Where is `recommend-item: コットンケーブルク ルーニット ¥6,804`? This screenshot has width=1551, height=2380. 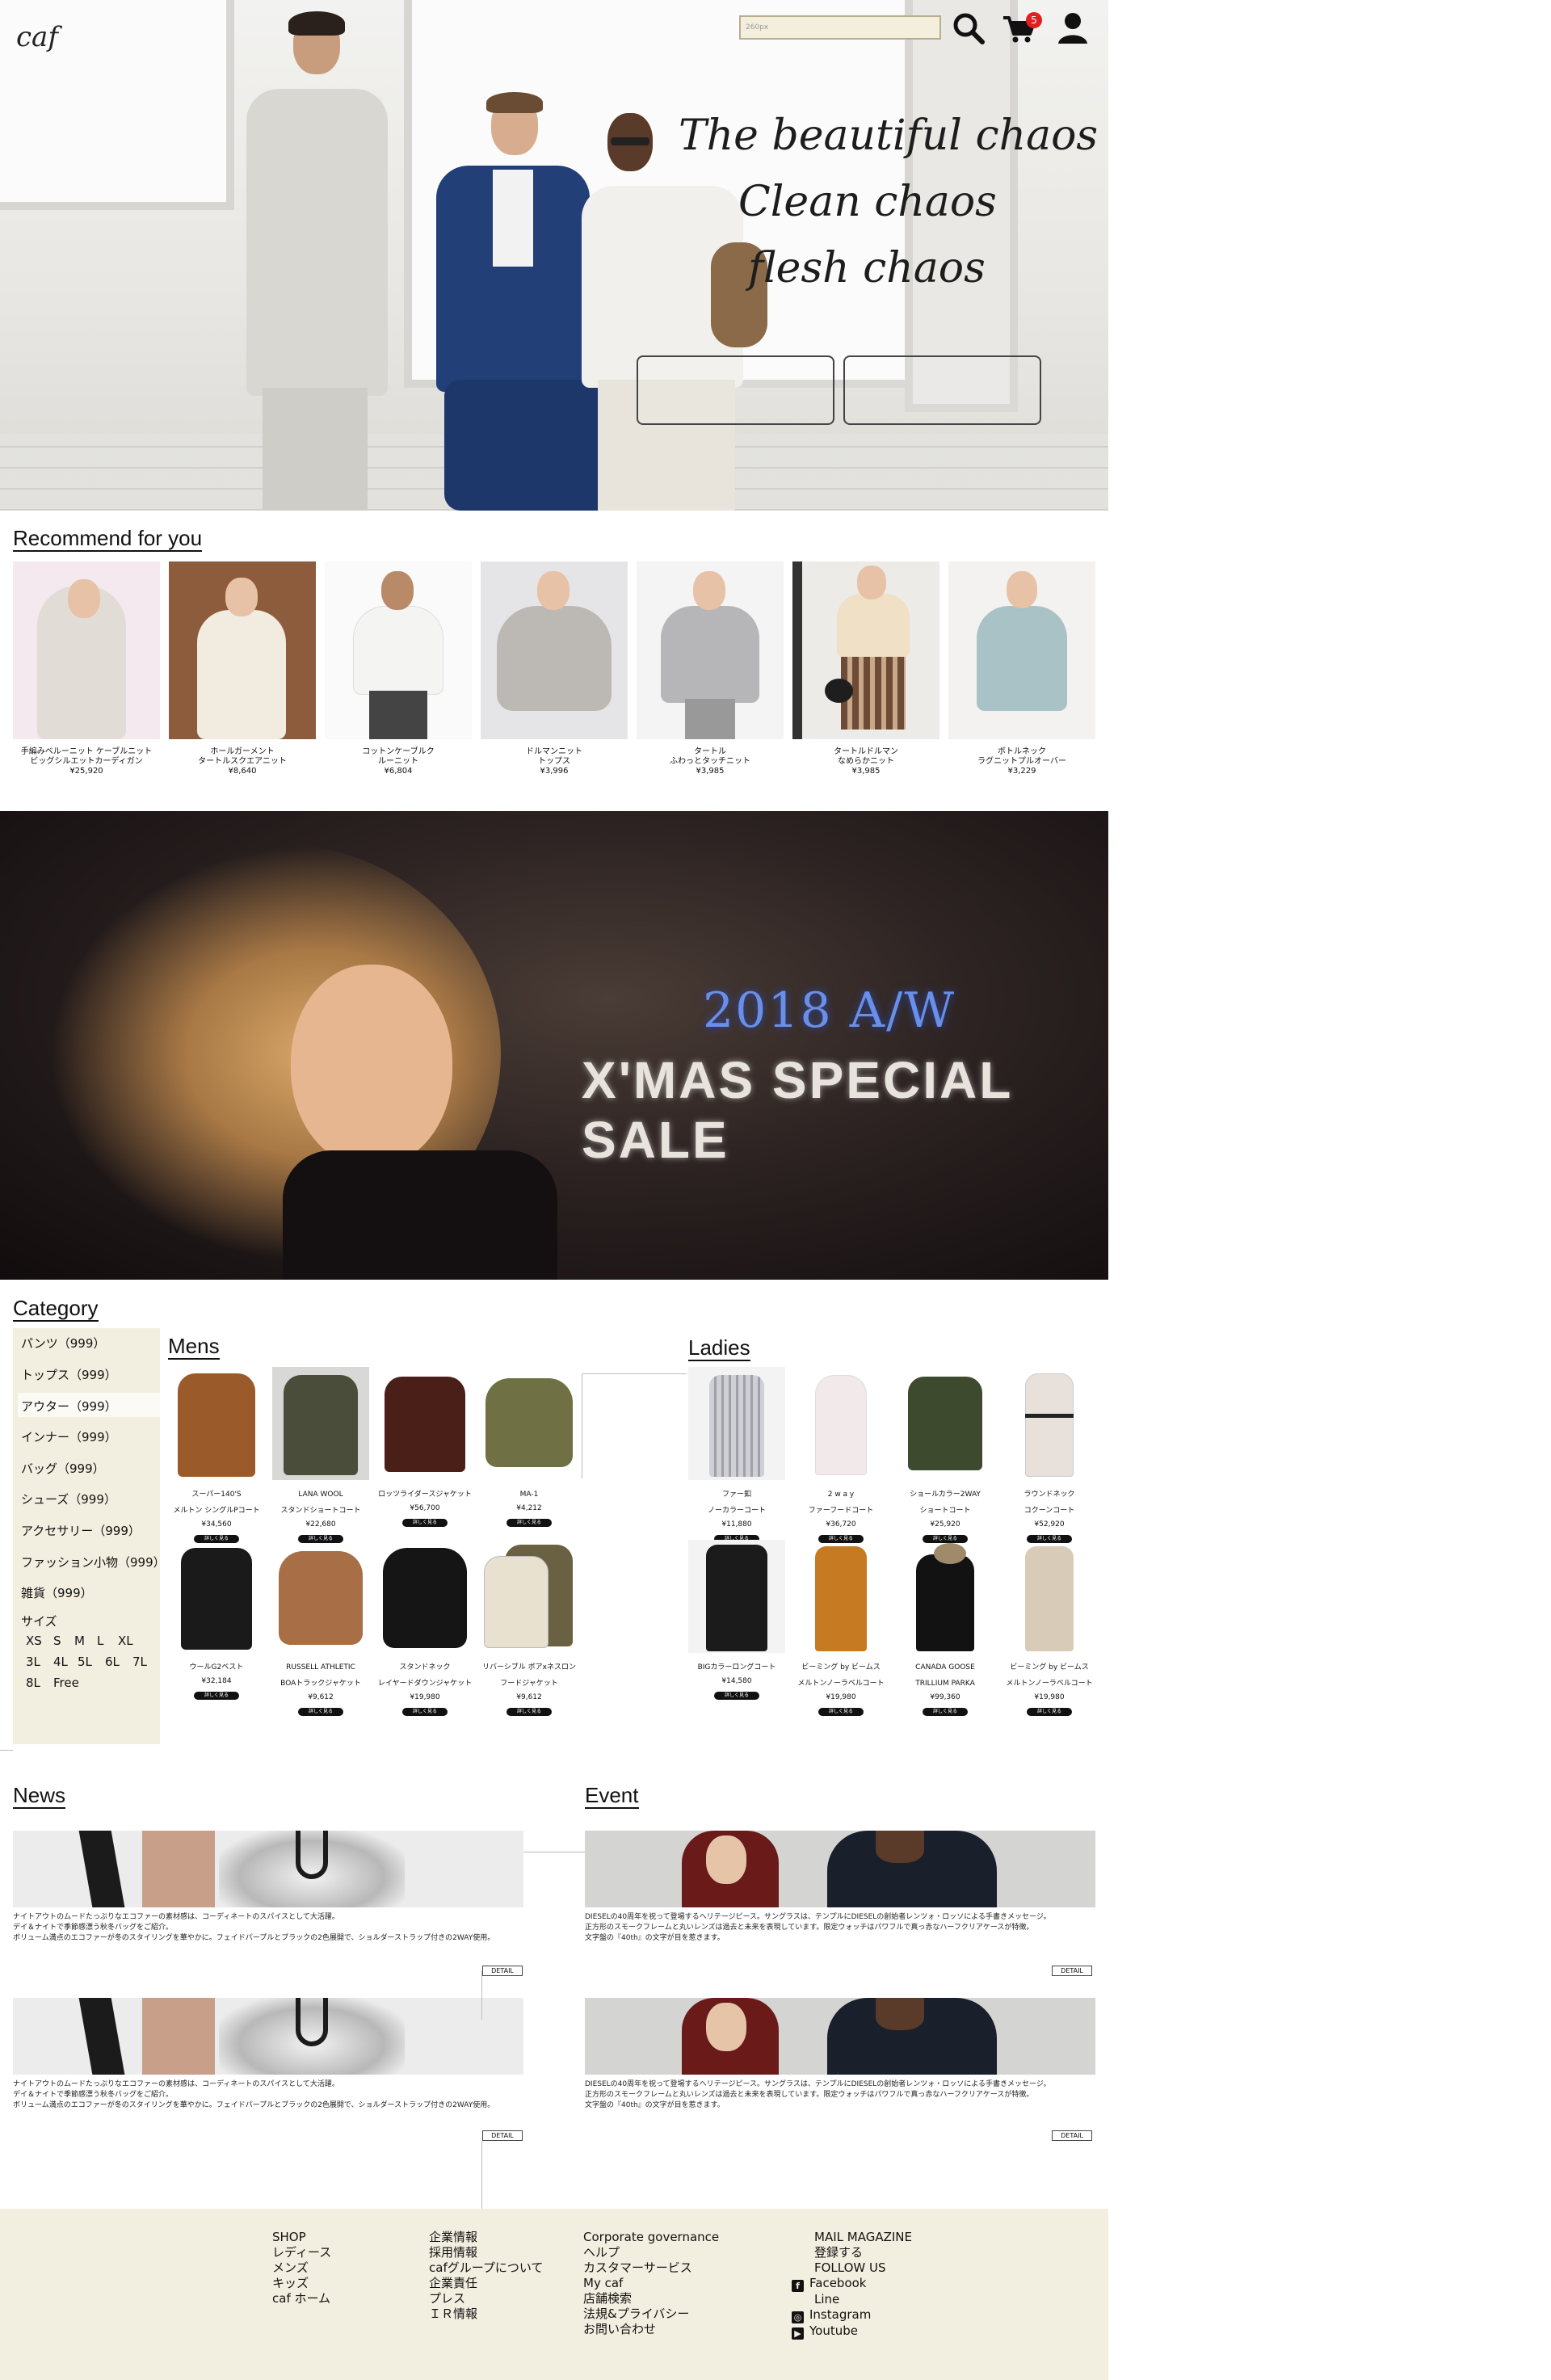 recommend-item: コットンケーブルク ルーニット ¥6,804 is located at coordinates (399, 668).